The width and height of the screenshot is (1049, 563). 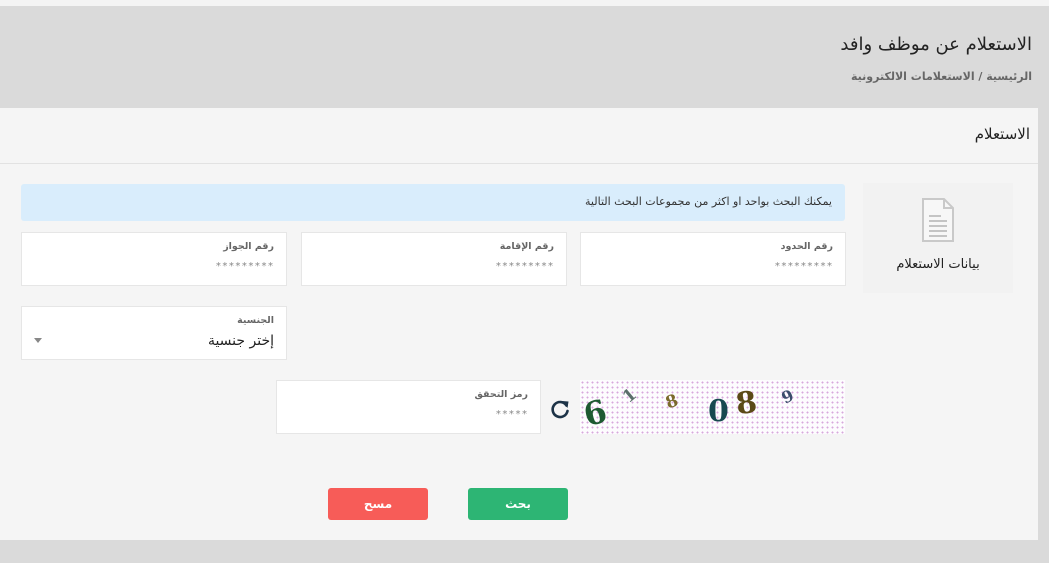 What do you see at coordinates (422, 414) in the screenshot?
I see `captcha-code-input` at bounding box center [422, 414].